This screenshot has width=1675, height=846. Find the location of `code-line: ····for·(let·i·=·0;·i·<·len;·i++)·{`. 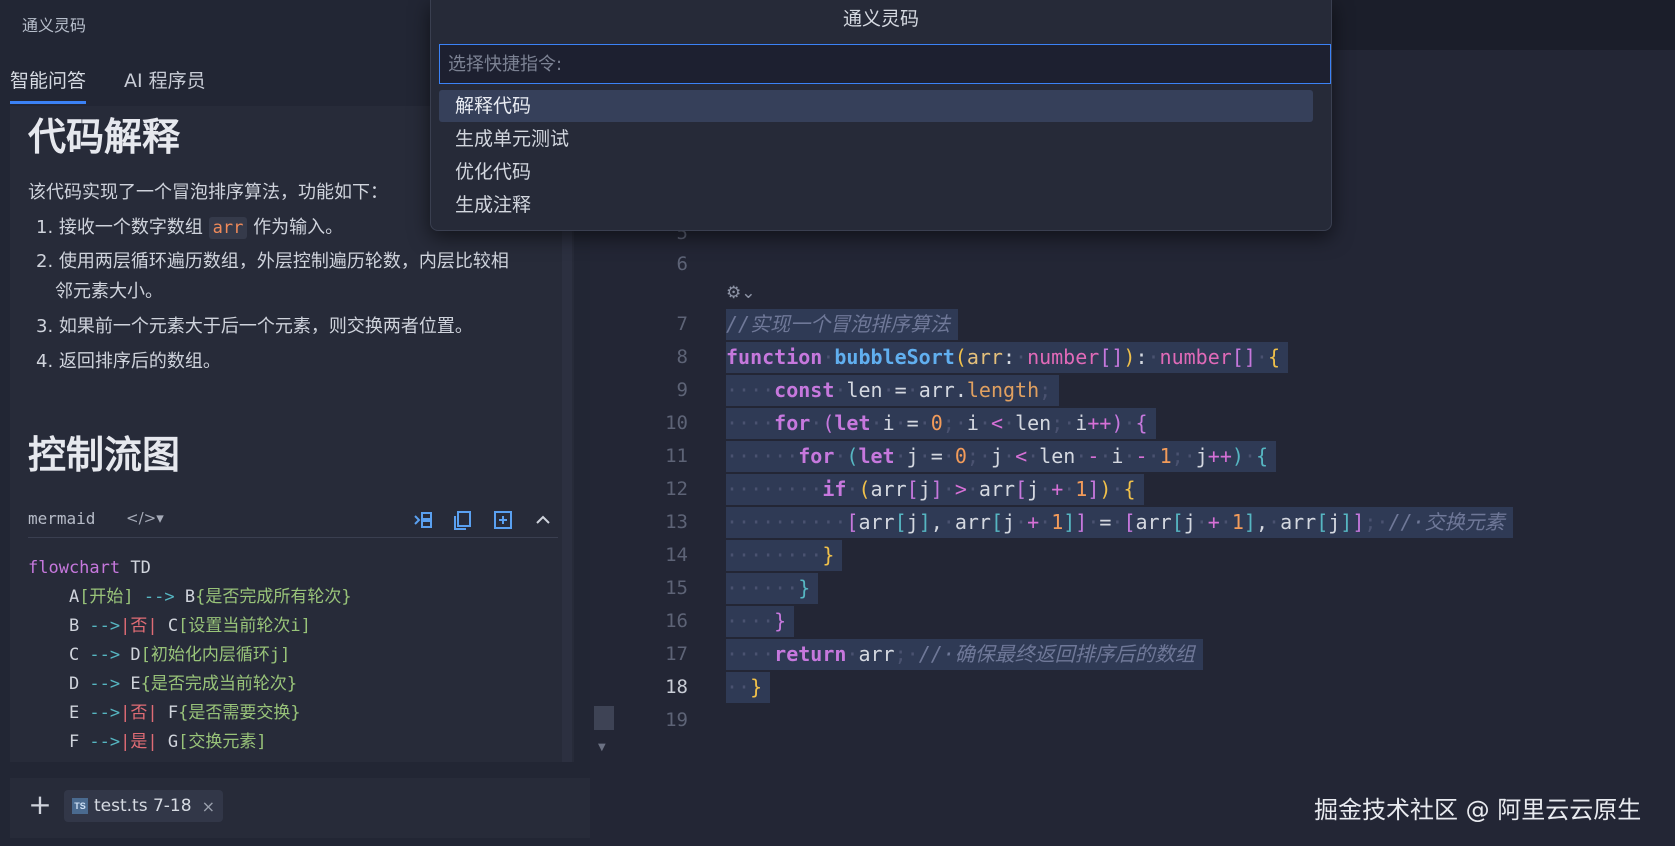

code-line: ····for·(let·i·=·0;·i·<·len;·i++)·{ is located at coordinates (941, 423).